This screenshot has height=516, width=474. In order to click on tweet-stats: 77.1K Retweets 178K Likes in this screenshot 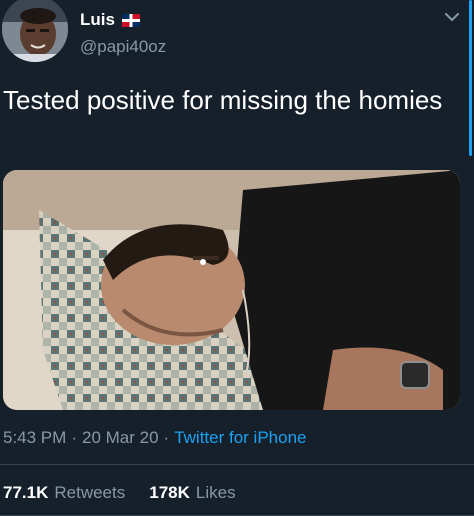, I will do `click(119, 493)`.